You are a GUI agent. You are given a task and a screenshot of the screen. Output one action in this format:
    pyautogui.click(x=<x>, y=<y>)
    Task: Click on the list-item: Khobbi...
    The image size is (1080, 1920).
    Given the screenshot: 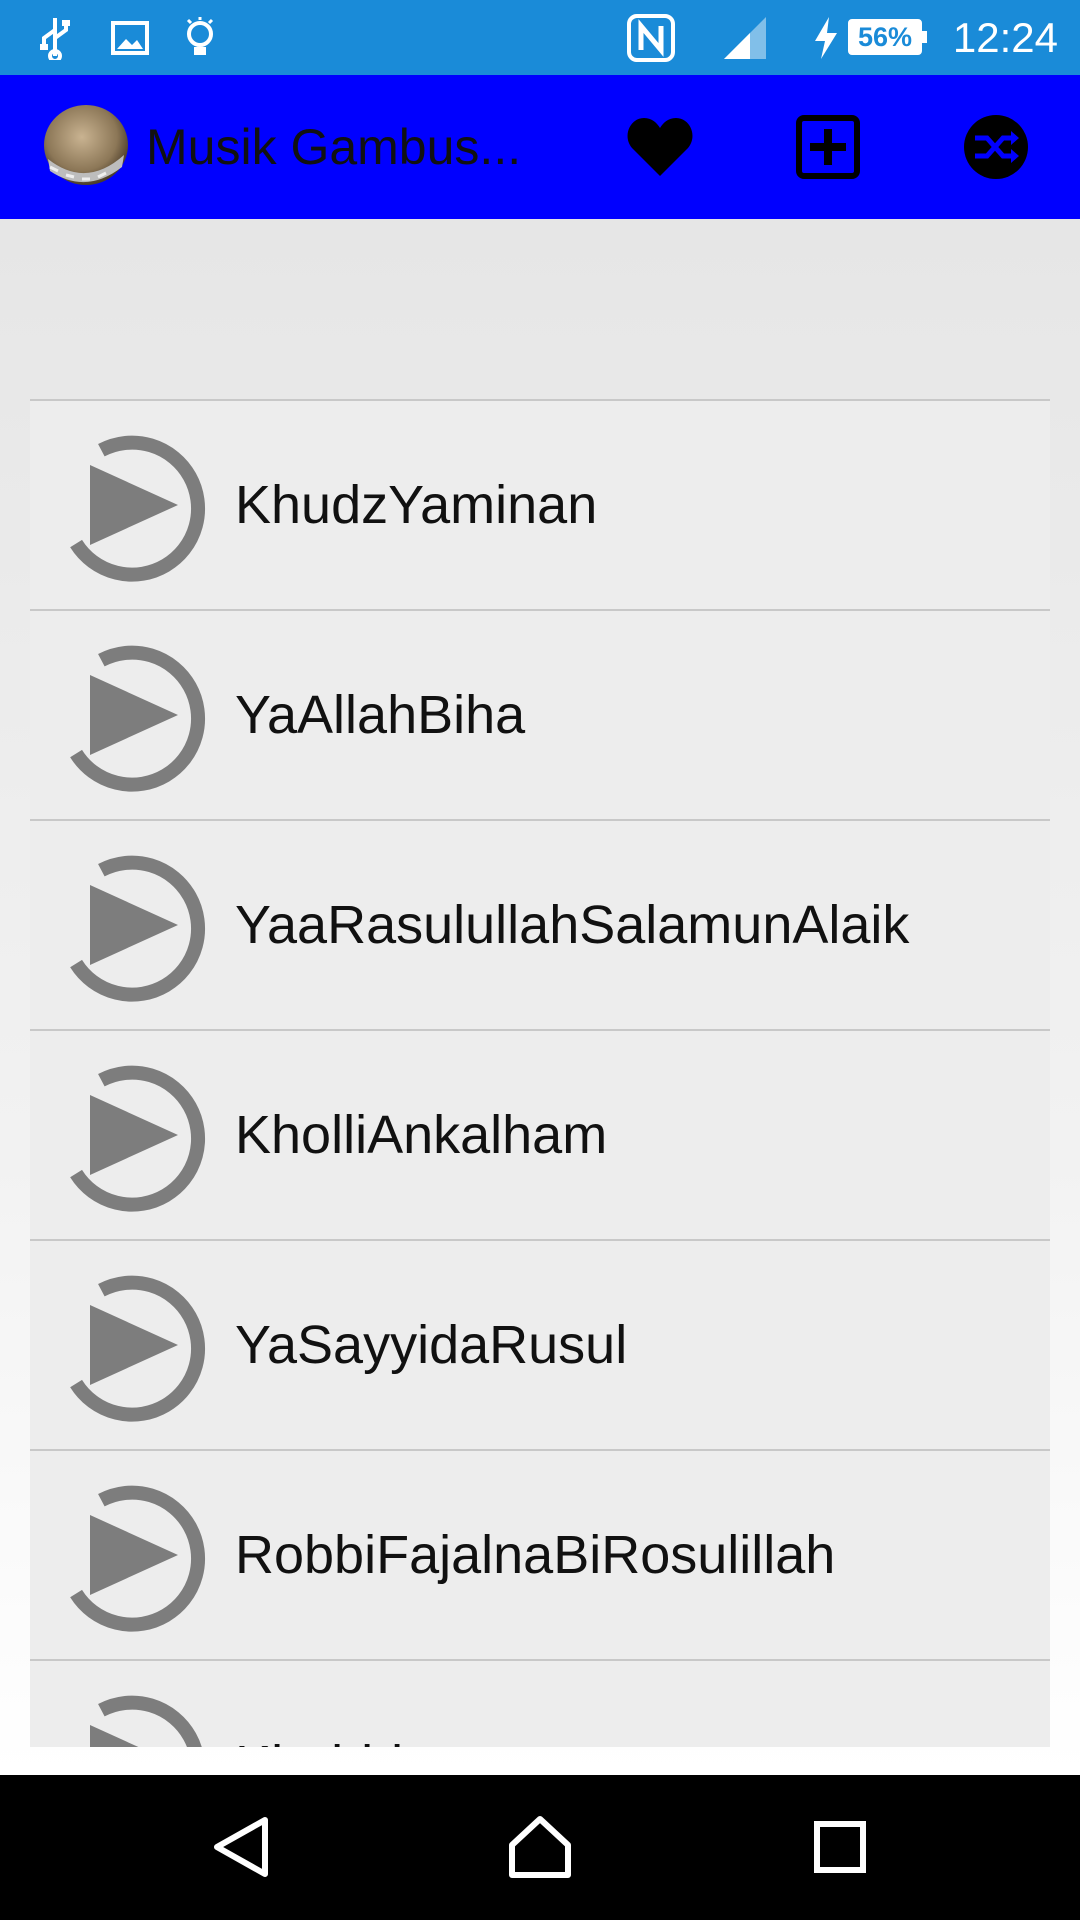 What is the action you would take?
    pyautogui.click(x=540, y=1704)
    